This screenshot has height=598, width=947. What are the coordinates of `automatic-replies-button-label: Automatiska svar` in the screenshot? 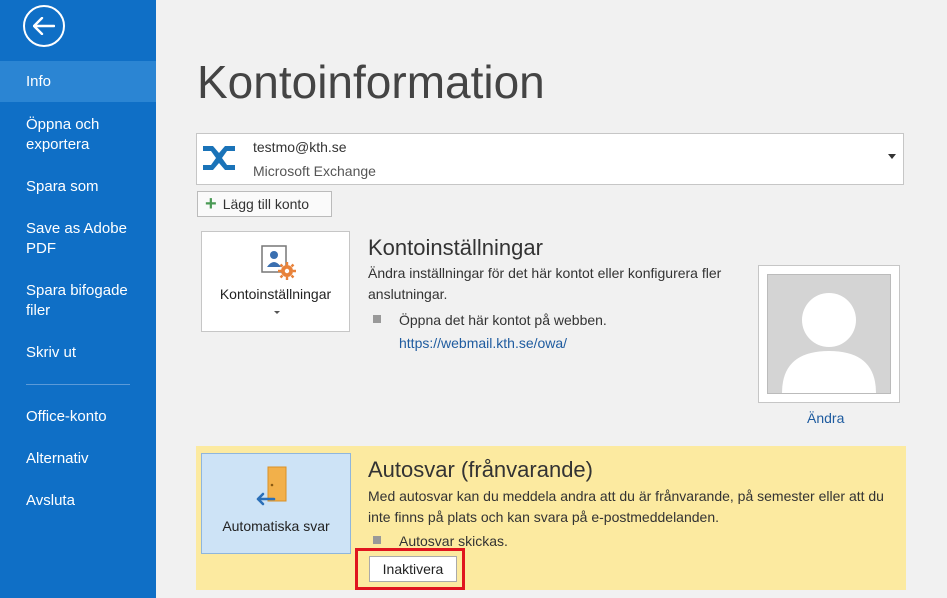 It's located at (276, 526).